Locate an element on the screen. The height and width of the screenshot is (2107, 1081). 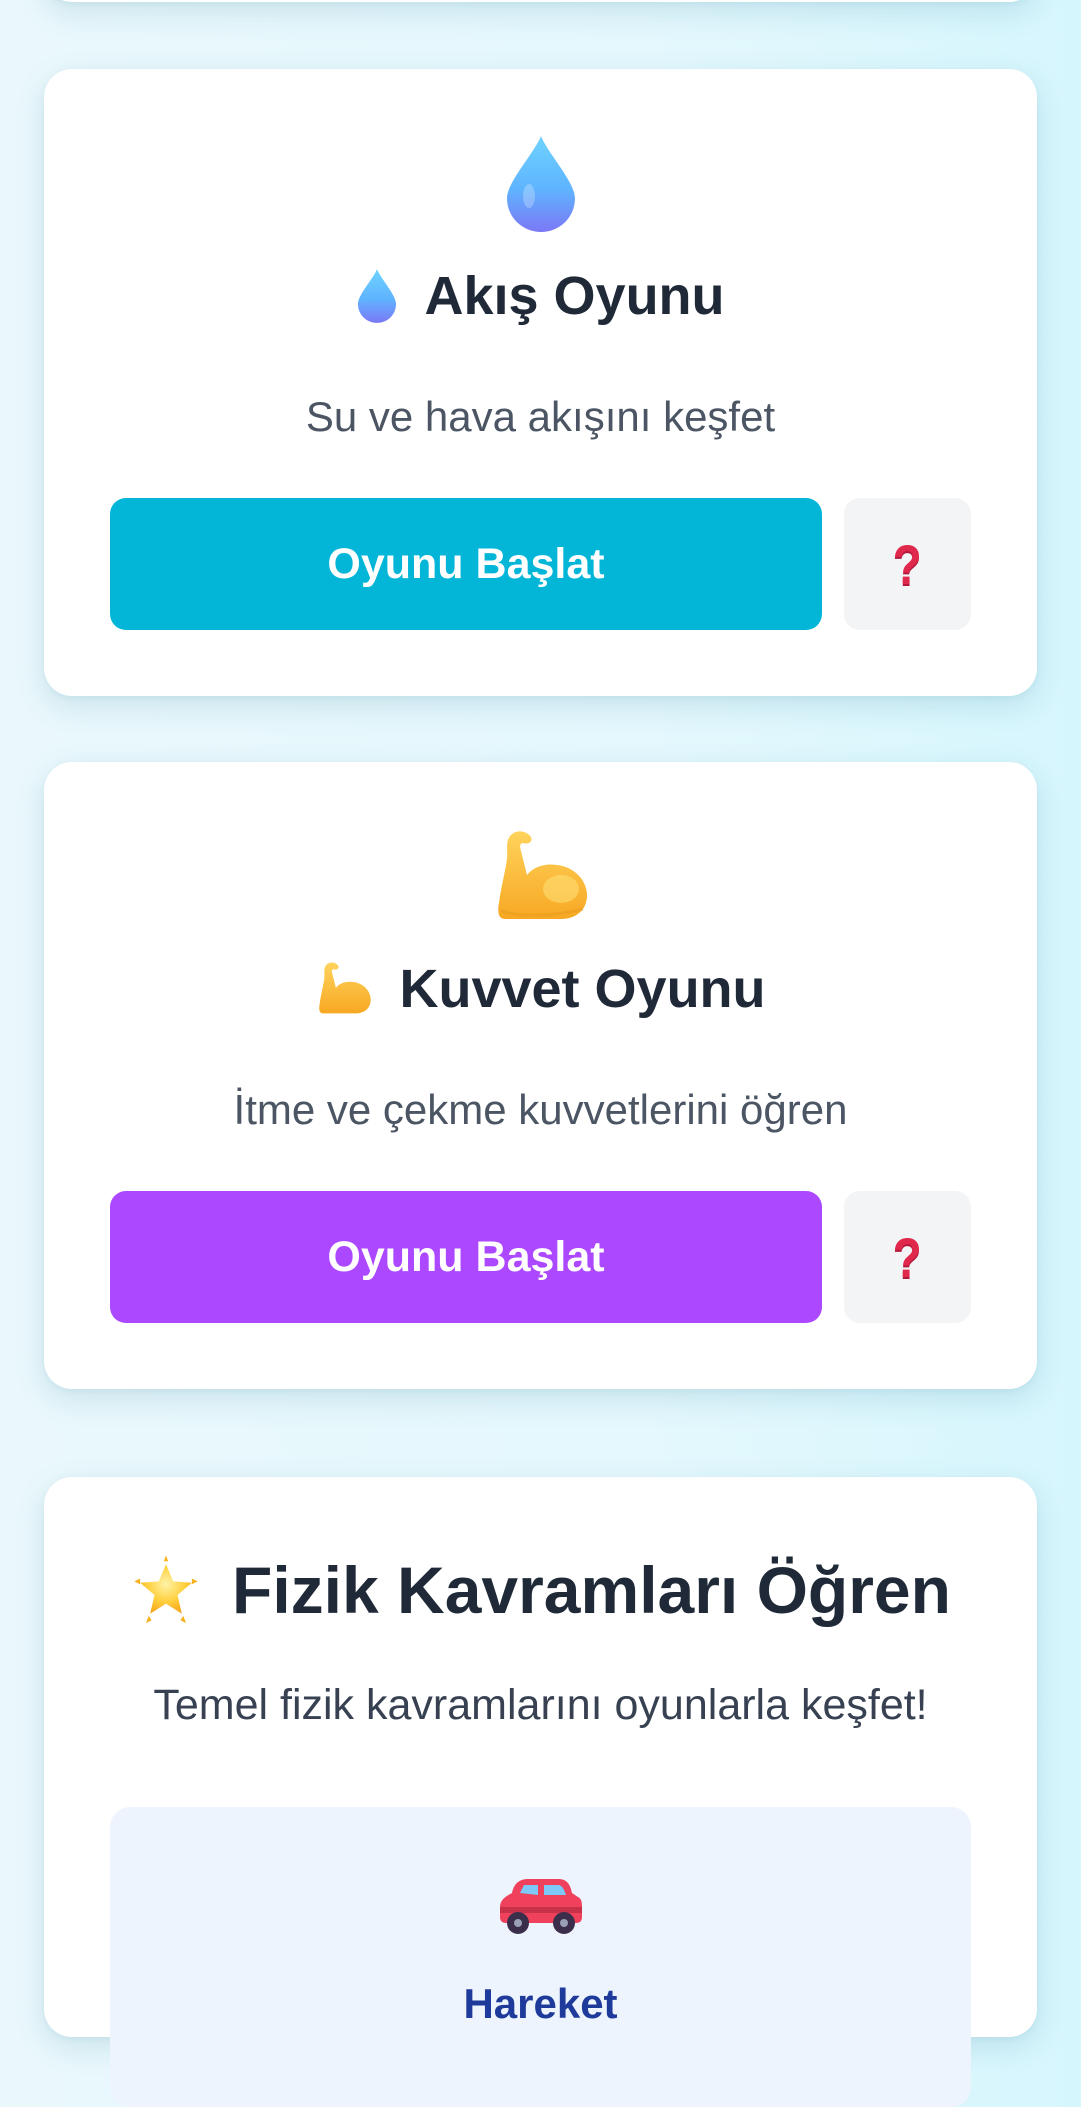
game-title: Akış Oyunu is located at coordinates (540, 296).